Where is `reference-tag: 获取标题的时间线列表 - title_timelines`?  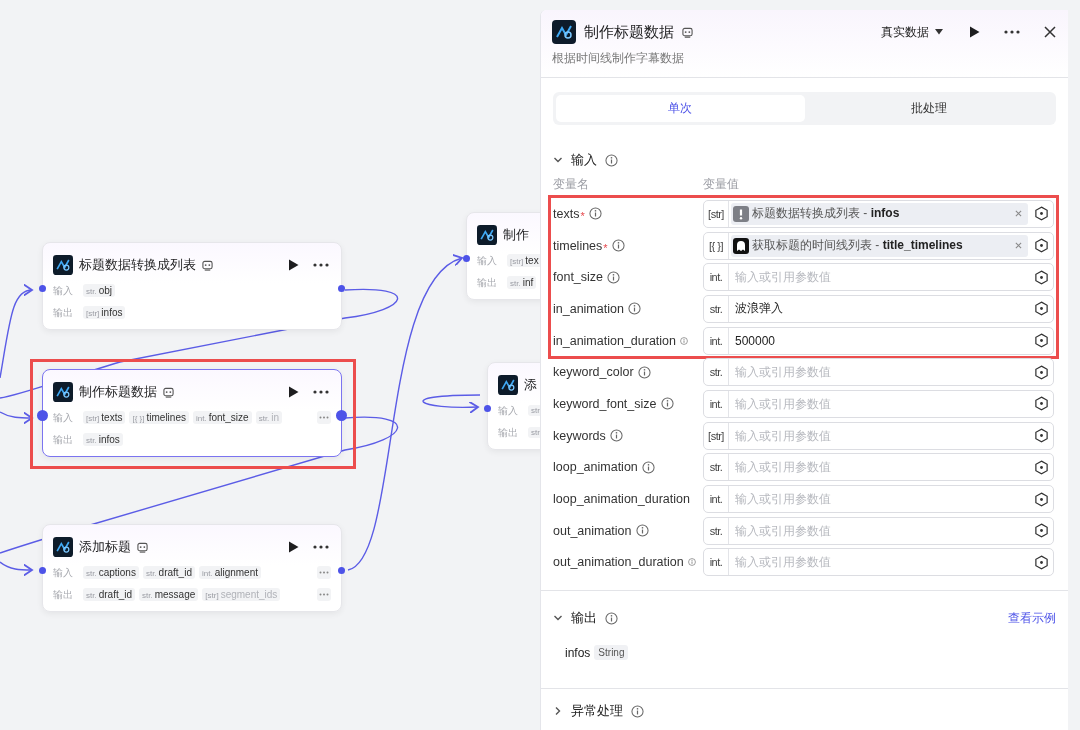 reference-tag: 获取标题的时间线列表 - title_timelines is located at coordinates (879, 245).